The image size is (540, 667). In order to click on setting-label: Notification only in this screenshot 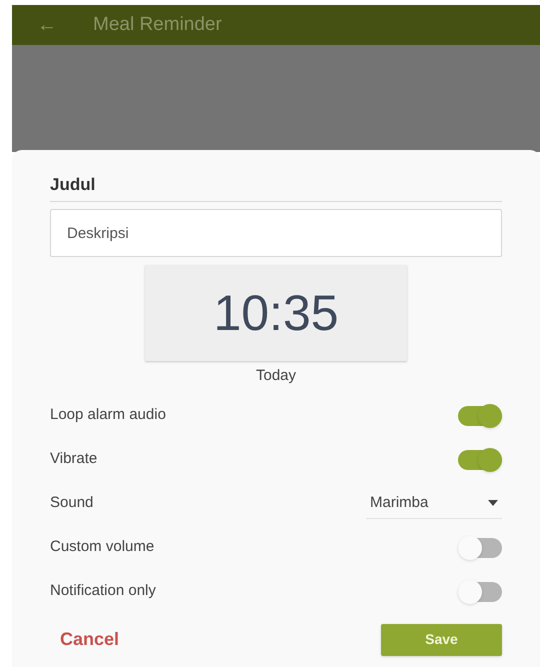, I will do `click(103, 591)`.